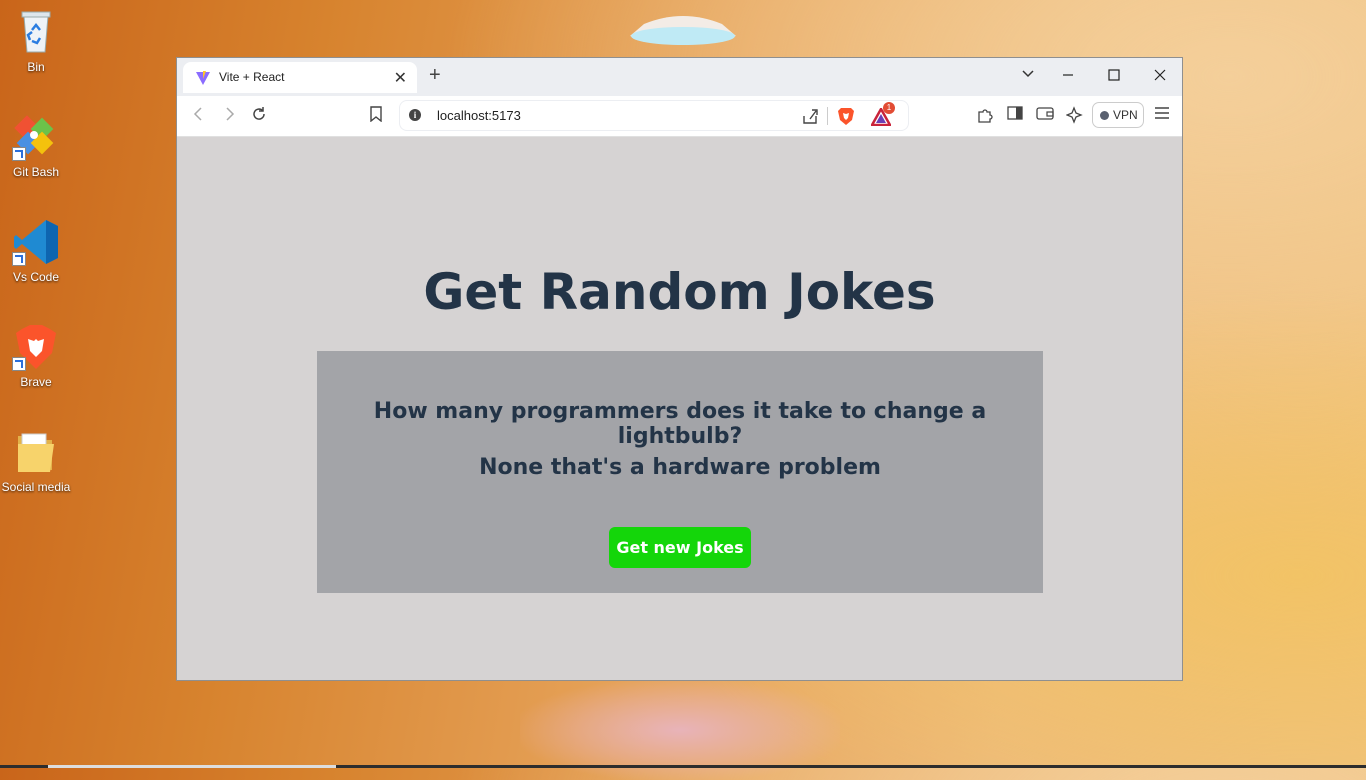  Describe the element at coordinates (376, 116) in the screenshot. I see `bookmark-icon` at that location.